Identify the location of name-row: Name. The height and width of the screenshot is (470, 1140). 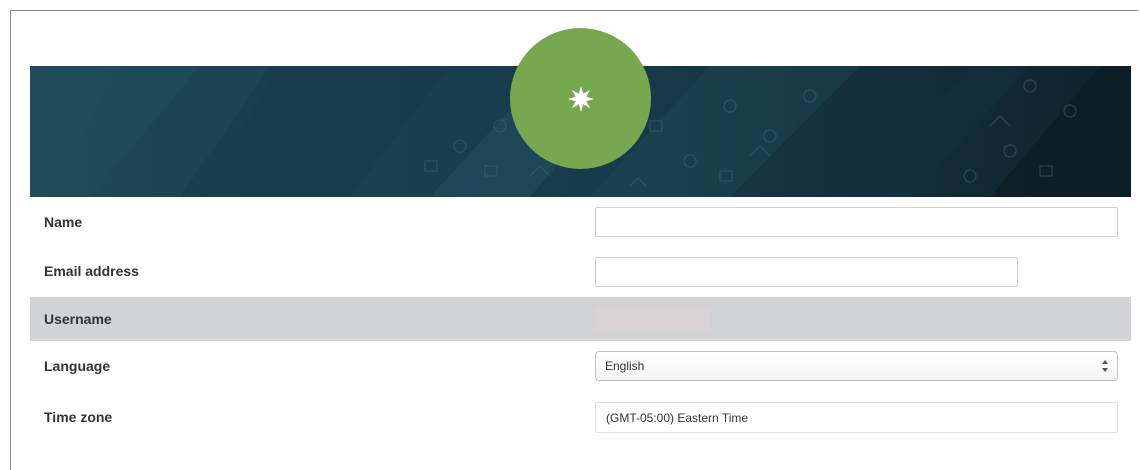
(580, 222).